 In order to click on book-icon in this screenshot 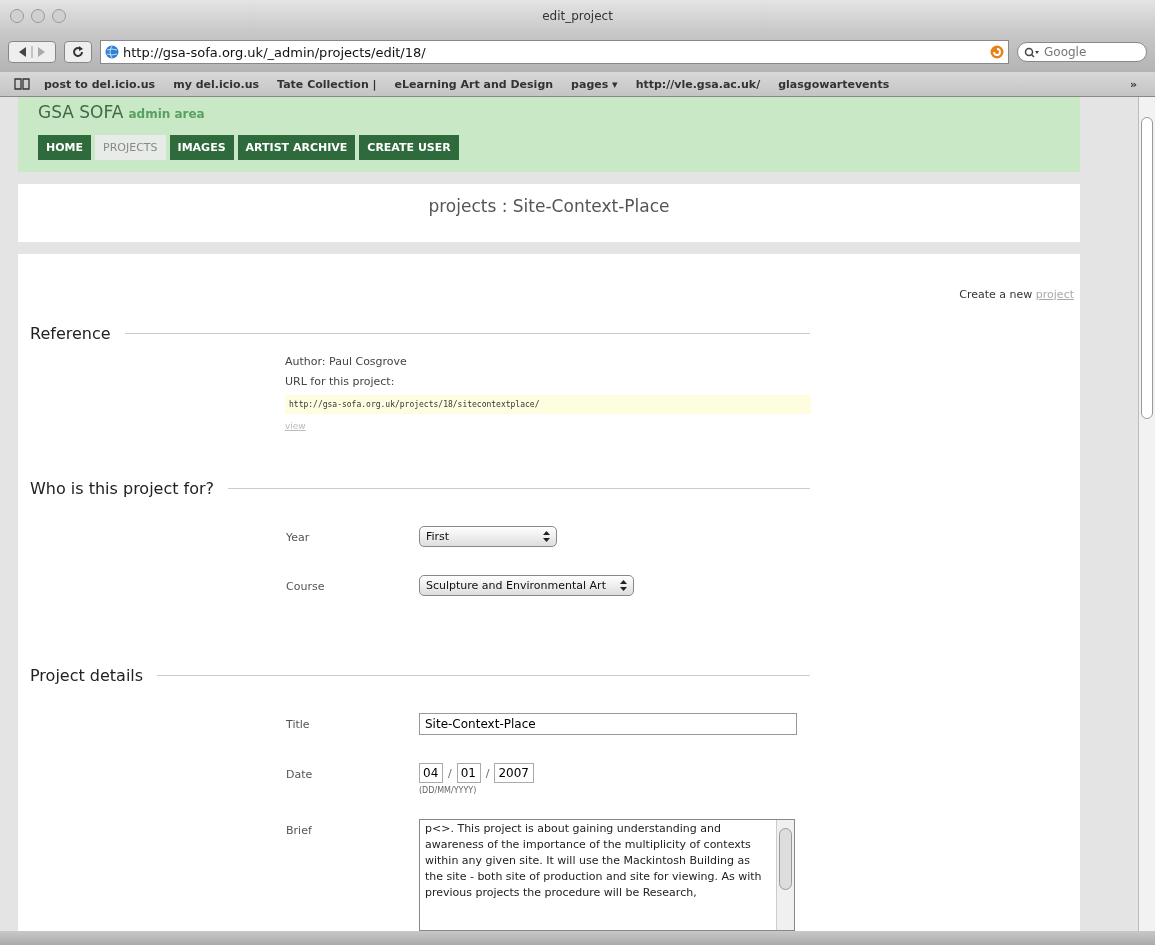, I will do `click(22, 84)`.